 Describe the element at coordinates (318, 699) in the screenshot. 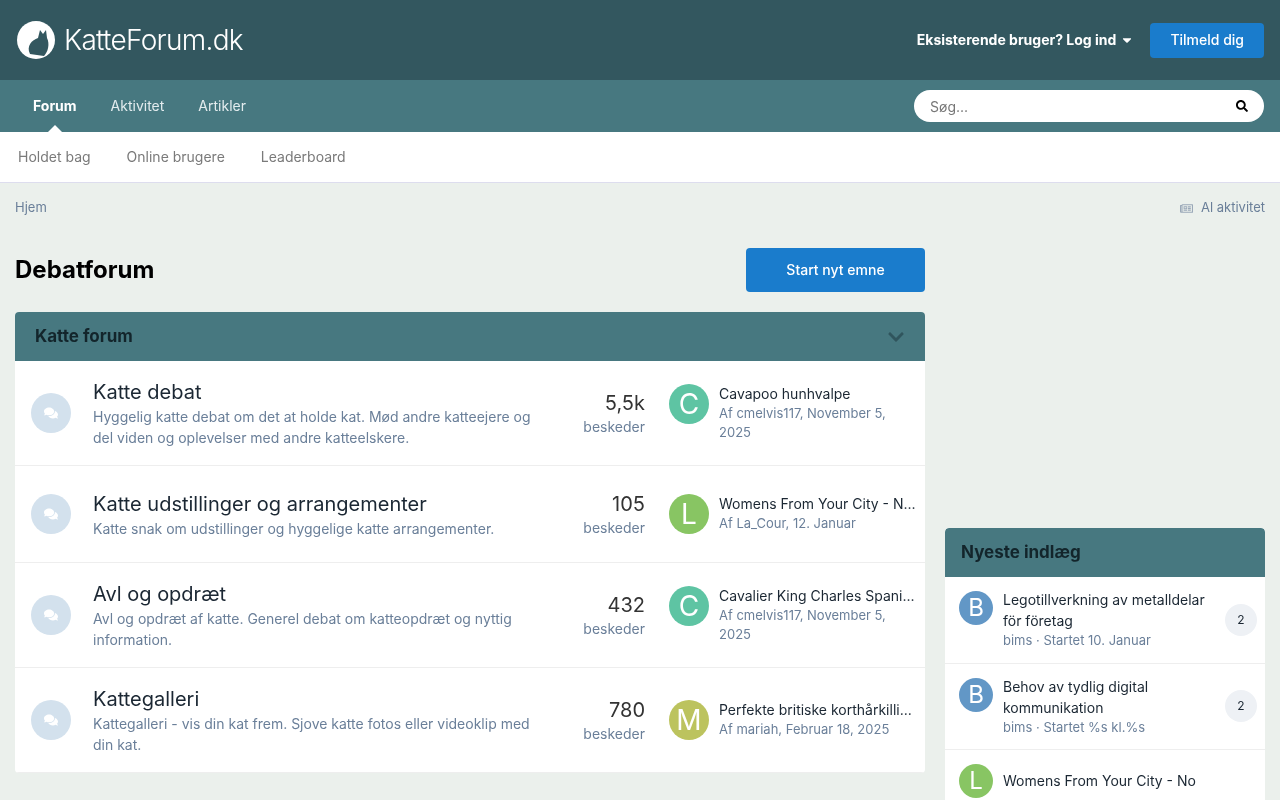

I see `forum-title-link: Kattegalleri` at that location.